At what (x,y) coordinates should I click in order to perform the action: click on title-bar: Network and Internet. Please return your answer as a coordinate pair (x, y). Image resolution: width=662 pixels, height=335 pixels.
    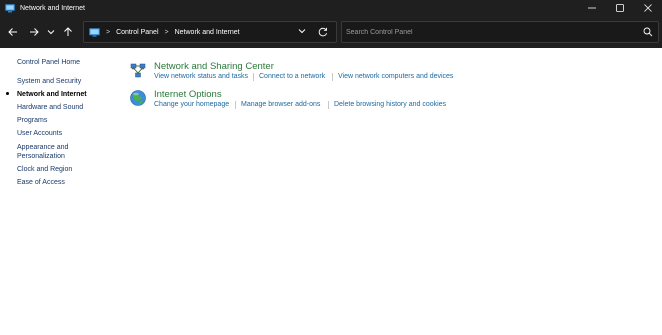
    Looking at the image, I should click on (331, 8).